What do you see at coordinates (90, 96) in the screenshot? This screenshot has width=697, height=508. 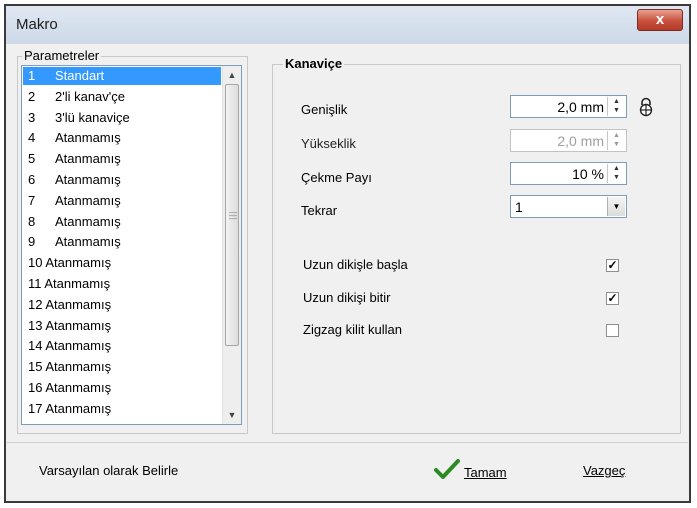 I see `list-item-label: 2'li kanav'çe` at bounding box center [90, 96].